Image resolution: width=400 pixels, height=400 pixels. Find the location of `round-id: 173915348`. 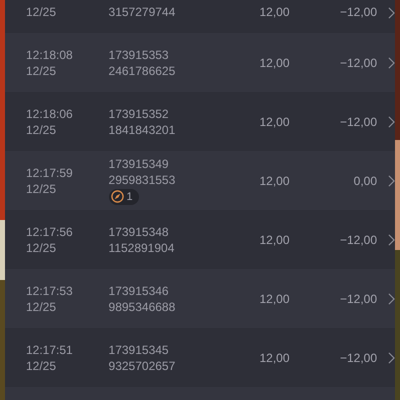

round-id: 173915348 is located at coordinates (139, 231).